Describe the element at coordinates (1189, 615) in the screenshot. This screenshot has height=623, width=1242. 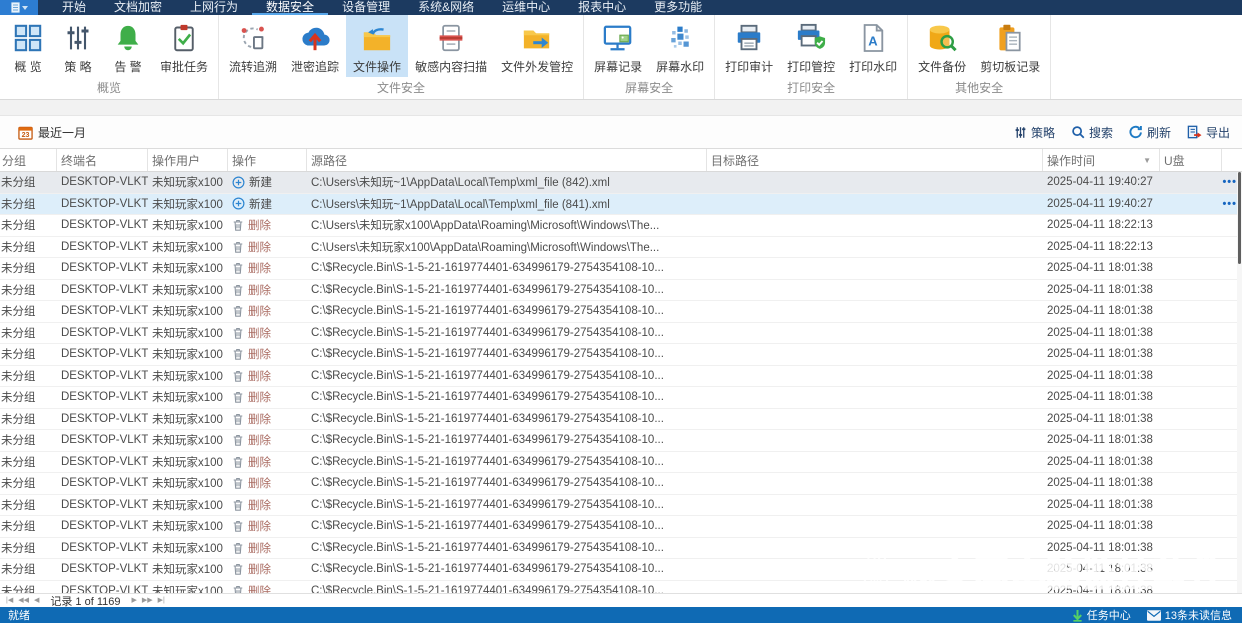
I see `unread-messages-button: 13条未读信息` at that location.